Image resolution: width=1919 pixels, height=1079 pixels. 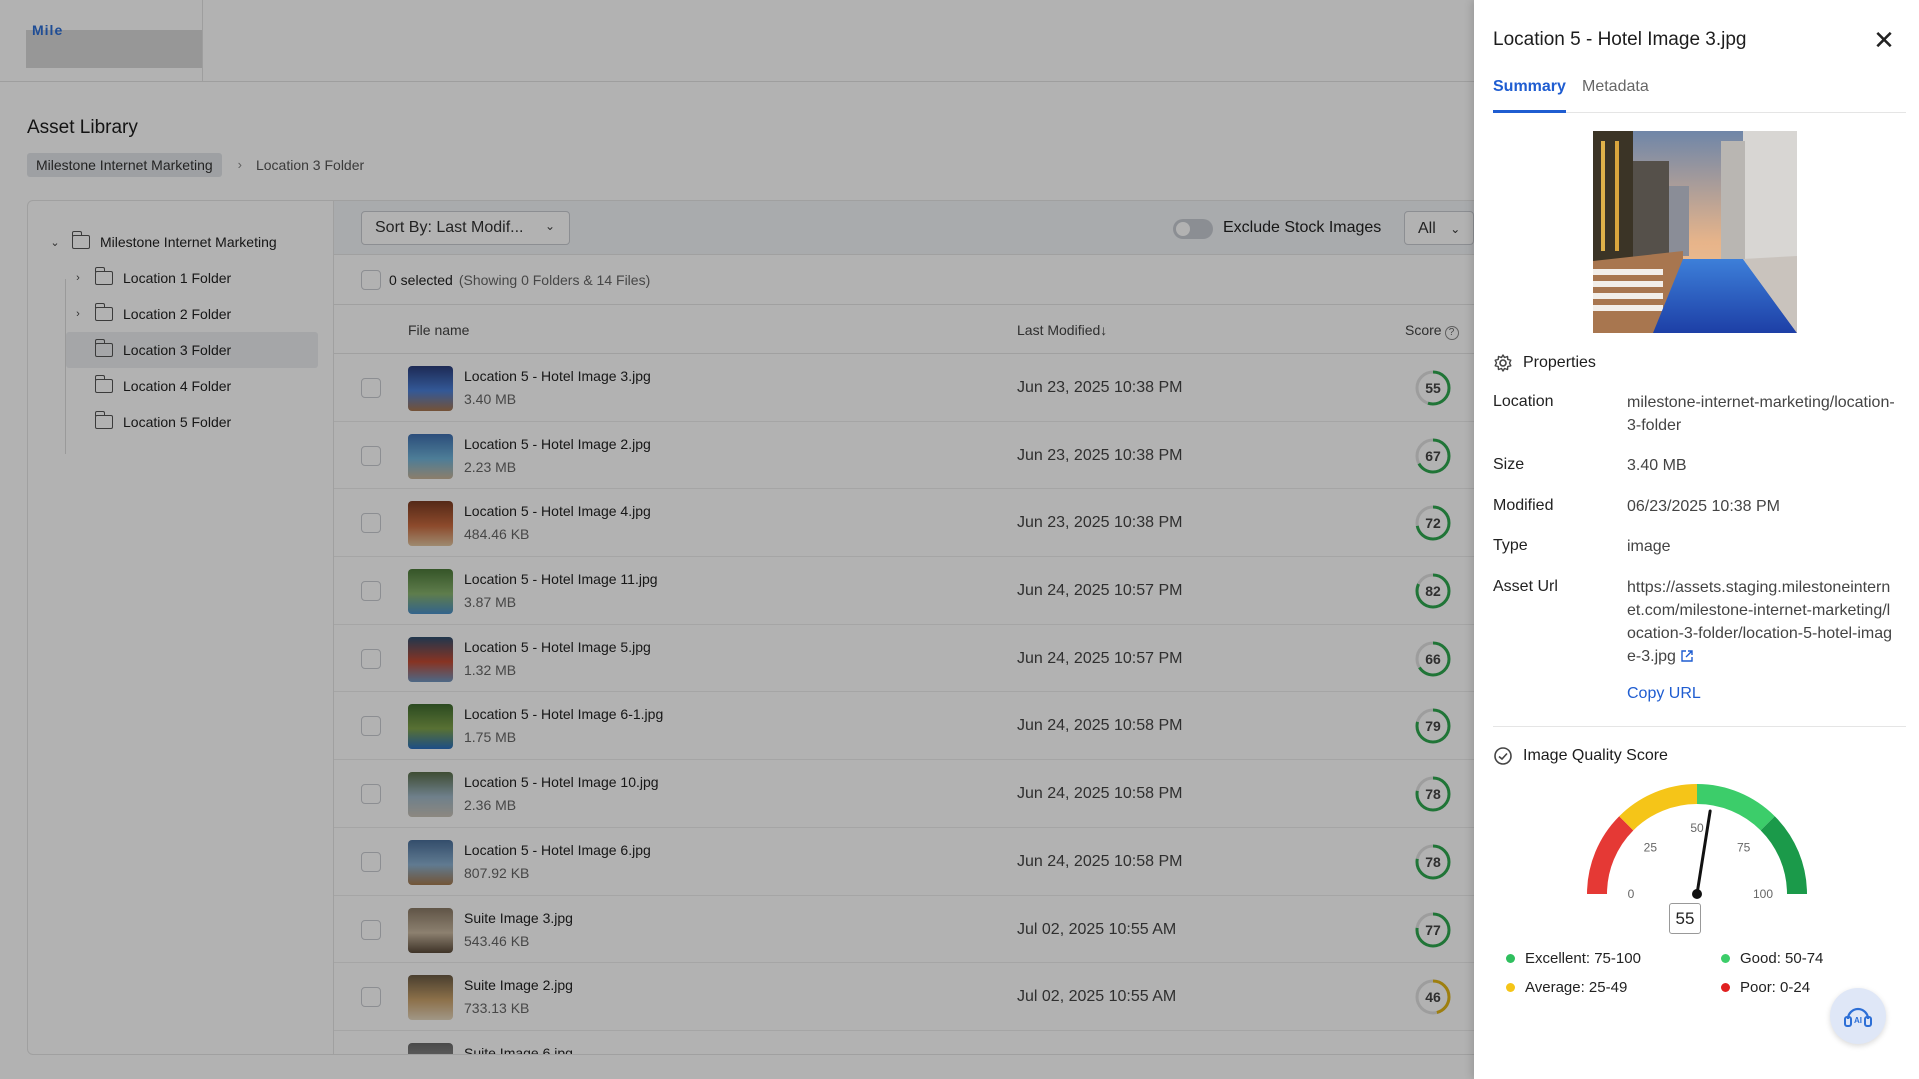 I want to click on image-preview, so click(x=1695, y=232).